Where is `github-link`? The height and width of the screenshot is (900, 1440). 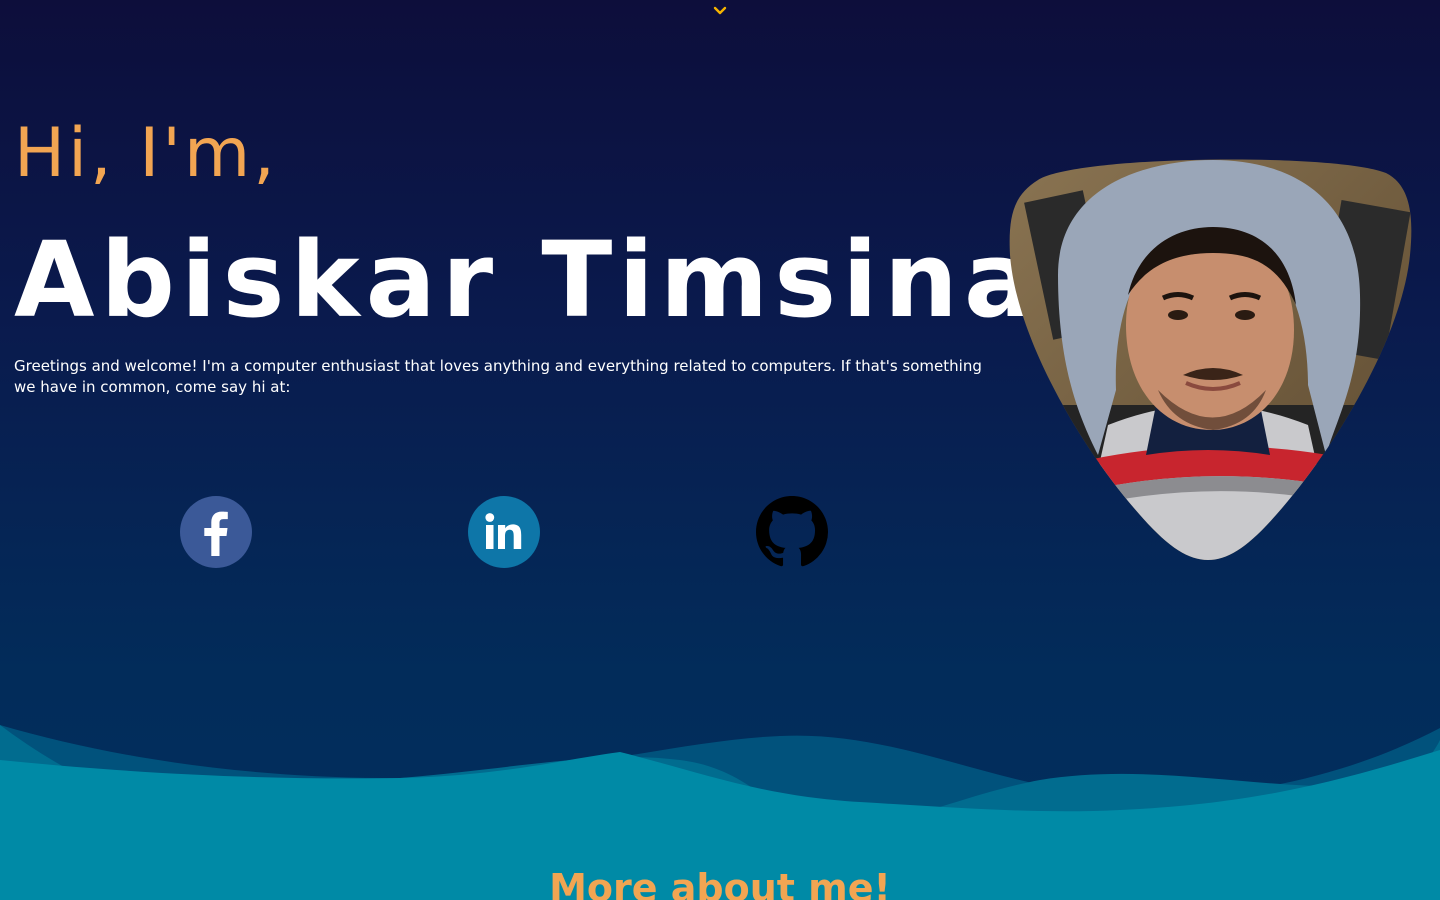 github-link is located at coordinates (792, 532).